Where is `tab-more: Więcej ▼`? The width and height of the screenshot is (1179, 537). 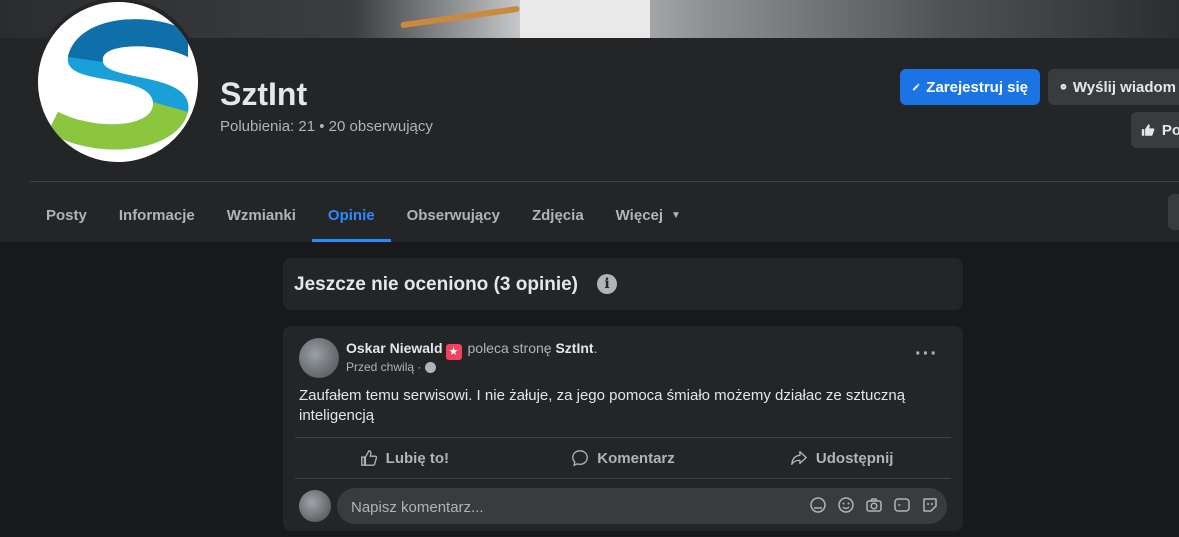 tab-more: Więcej ▼ is located at coordinates (648, 215).